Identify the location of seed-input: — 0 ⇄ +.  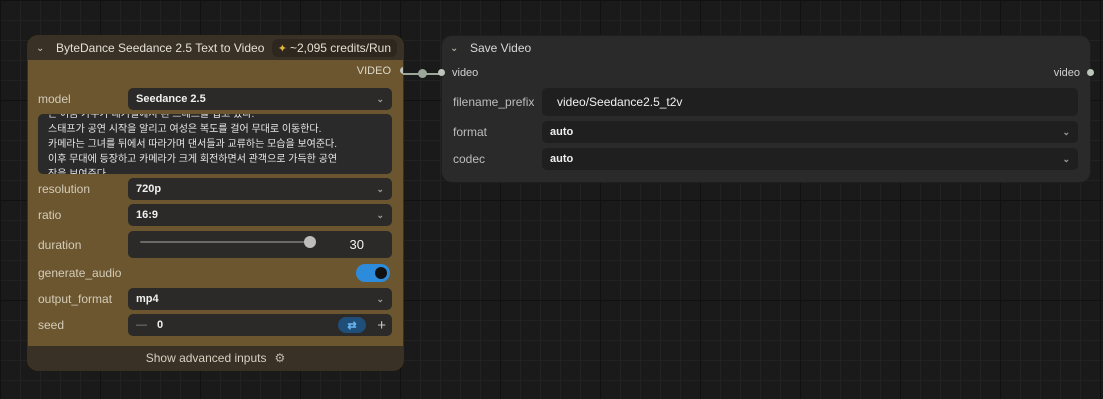
(260, 325).